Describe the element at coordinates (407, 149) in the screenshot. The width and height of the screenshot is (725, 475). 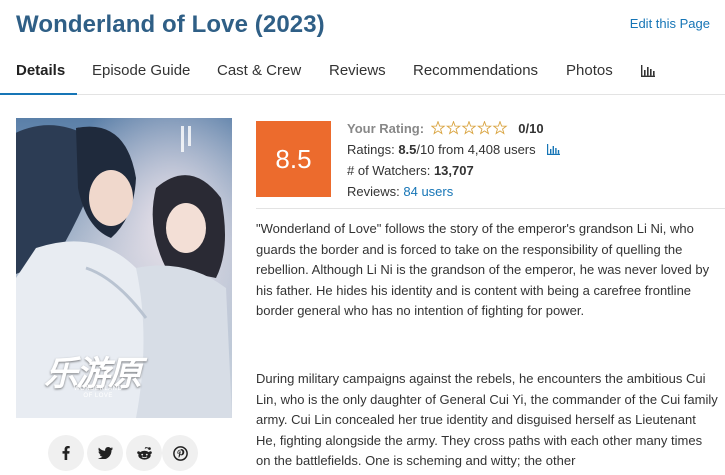
I see `ratings-score: 8.5` at that location.